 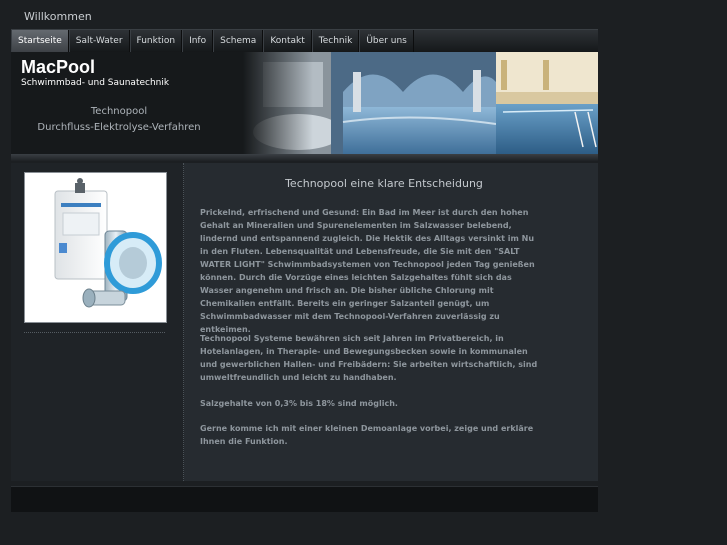 I want to click on nav-item-ueber-uns: Über uns, so click(x=386, y=41).